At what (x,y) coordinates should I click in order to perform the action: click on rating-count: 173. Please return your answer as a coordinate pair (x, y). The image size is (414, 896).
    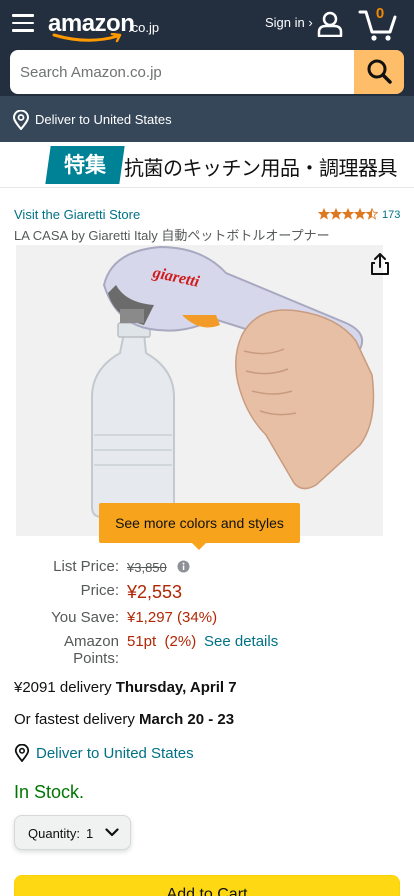
    Looking at the image, I should click on (391, 215).